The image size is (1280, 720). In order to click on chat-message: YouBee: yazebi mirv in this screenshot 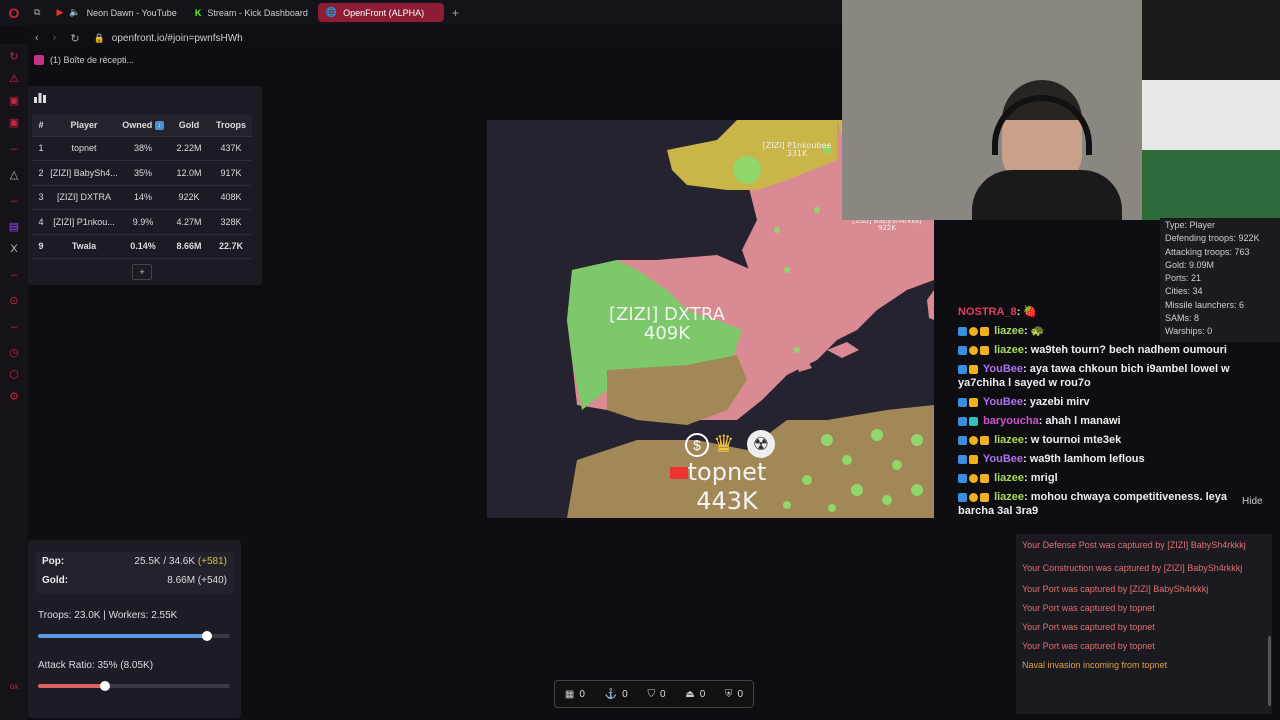, I will do `click(1108, 402)`.